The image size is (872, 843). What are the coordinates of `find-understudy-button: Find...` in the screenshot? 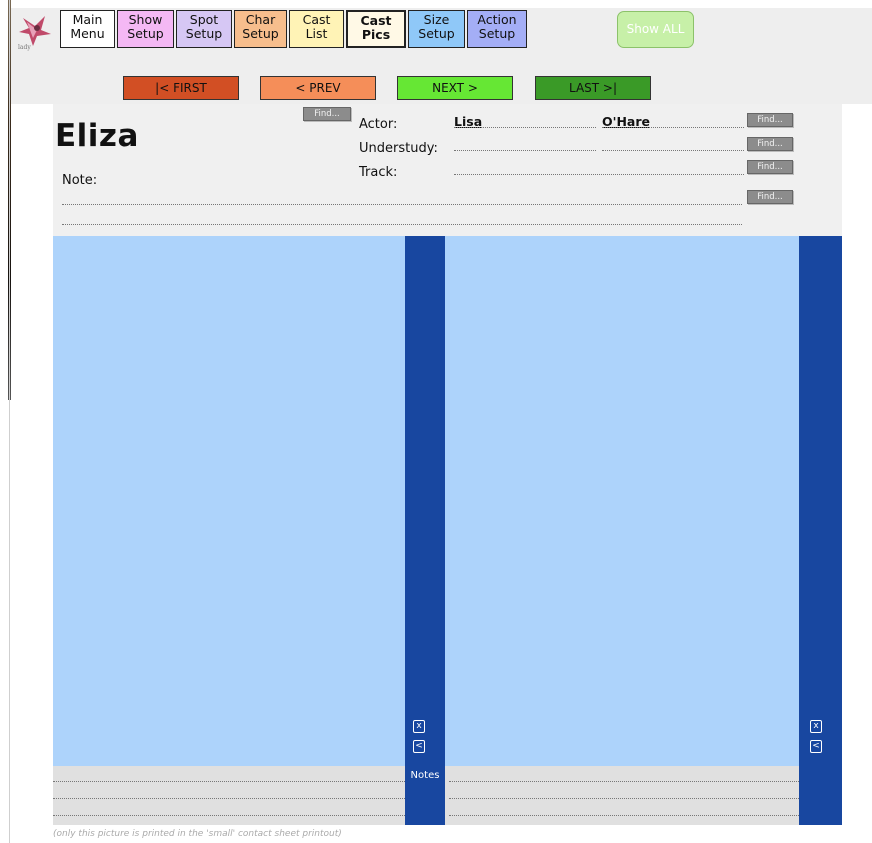 It's located at (770, 144).